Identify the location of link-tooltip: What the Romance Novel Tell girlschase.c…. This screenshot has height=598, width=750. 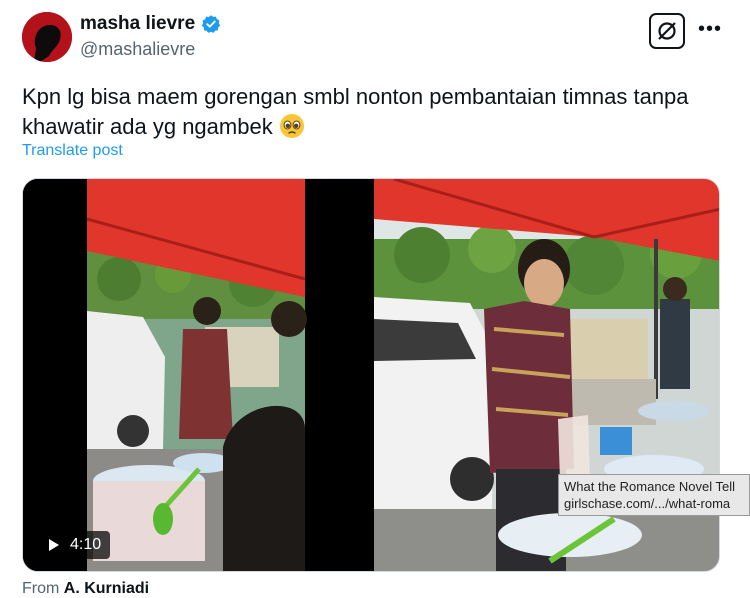
(654, 495).